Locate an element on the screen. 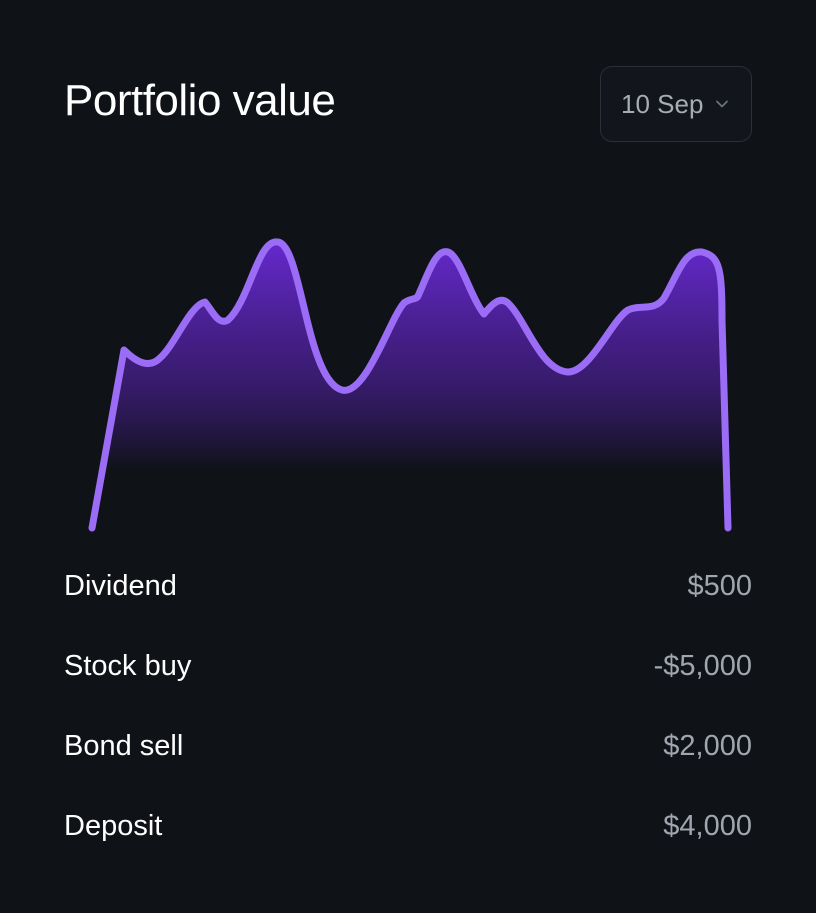  list-item: Stock buy -$5,000 is located at coordinates (408, 666).